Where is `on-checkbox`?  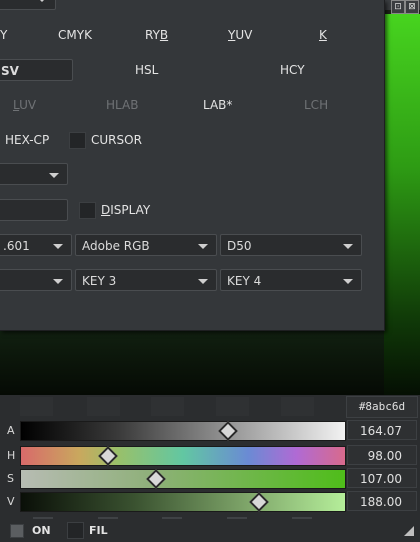 on-checkbox is located at coordinates (17, 531).